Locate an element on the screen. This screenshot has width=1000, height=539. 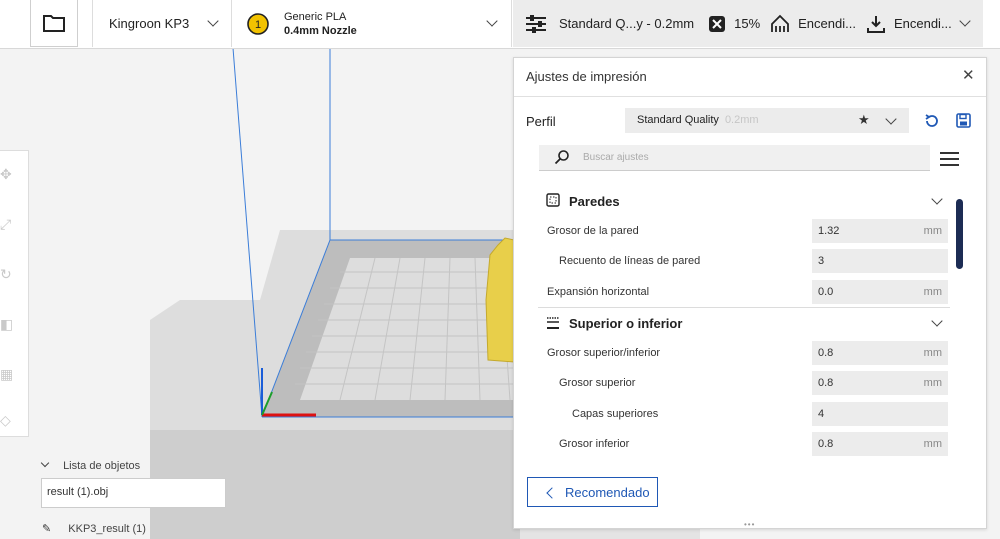
material-selector: 1 Generic PLA 0.4mm Nozzle is located at coordinates (372, 23).